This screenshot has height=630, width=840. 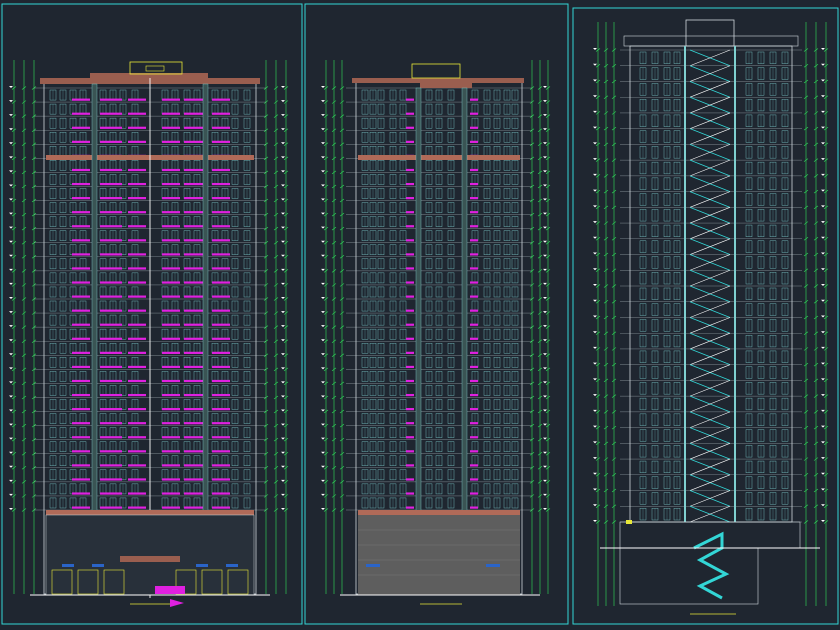 I want to click on side-stone-podium, so click(x=439, y=555).